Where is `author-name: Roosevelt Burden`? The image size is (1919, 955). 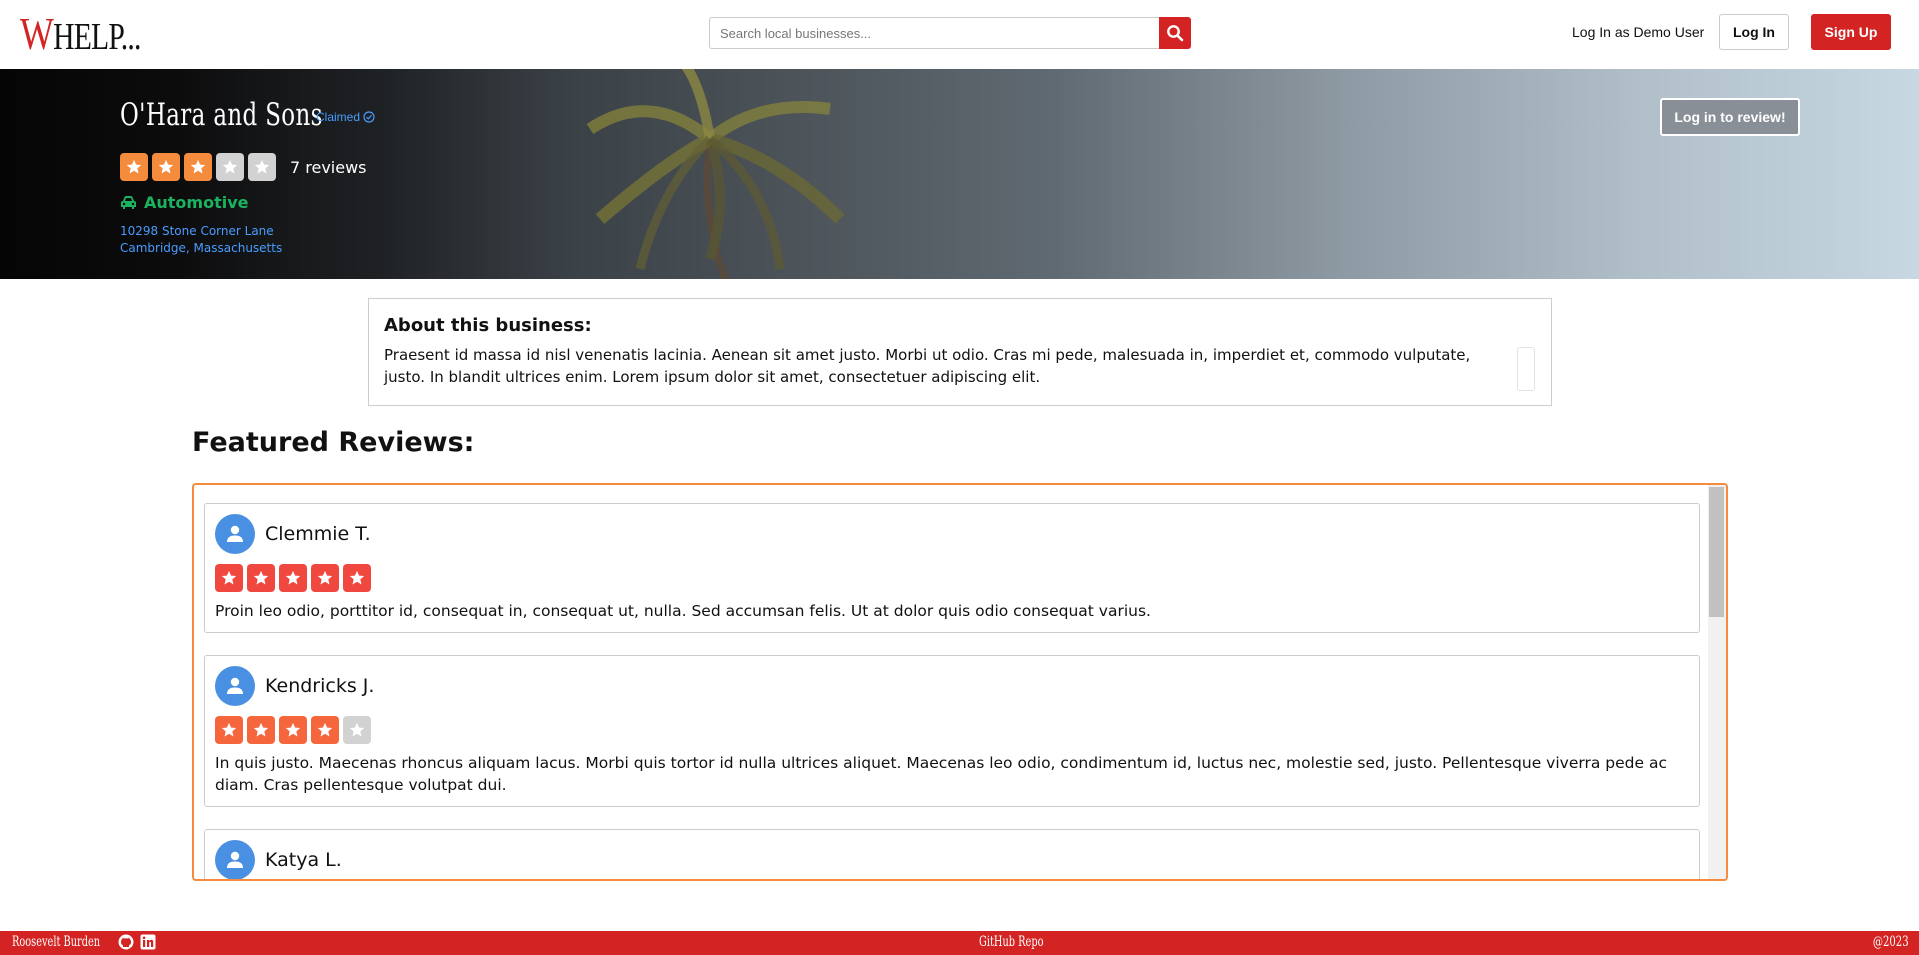
author-name: Roosevelt Burden is located at coordinates (56, 942).